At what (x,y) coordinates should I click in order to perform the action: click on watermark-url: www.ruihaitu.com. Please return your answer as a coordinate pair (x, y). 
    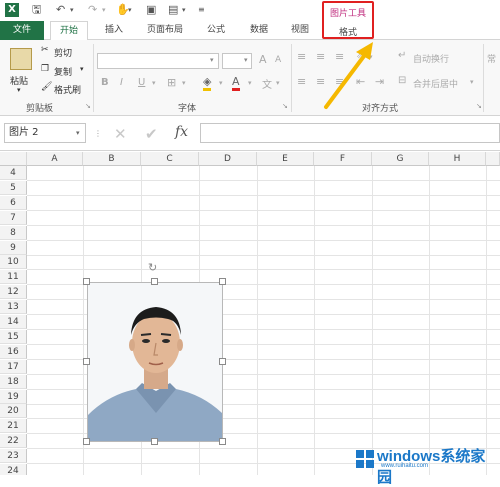
    Looking at the image, I should click on (405, 466).